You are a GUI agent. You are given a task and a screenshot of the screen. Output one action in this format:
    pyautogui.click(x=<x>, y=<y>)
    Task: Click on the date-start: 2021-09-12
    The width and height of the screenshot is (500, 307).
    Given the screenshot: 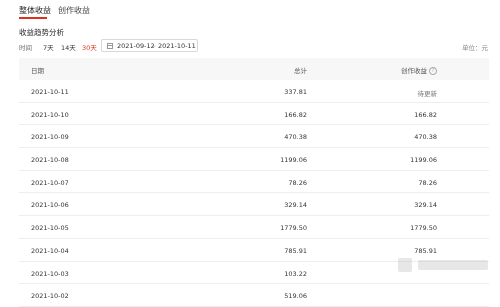 What is the action you would take?
    pyautogui.click(x=136, y=46)
    